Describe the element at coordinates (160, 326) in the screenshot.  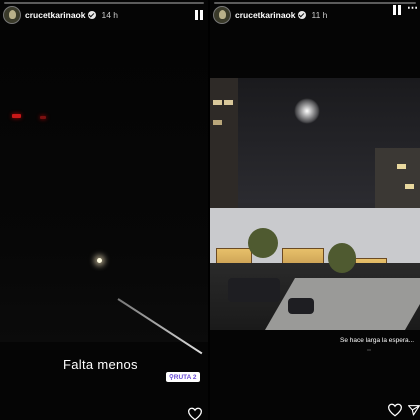
I see `road-marking` at that location.